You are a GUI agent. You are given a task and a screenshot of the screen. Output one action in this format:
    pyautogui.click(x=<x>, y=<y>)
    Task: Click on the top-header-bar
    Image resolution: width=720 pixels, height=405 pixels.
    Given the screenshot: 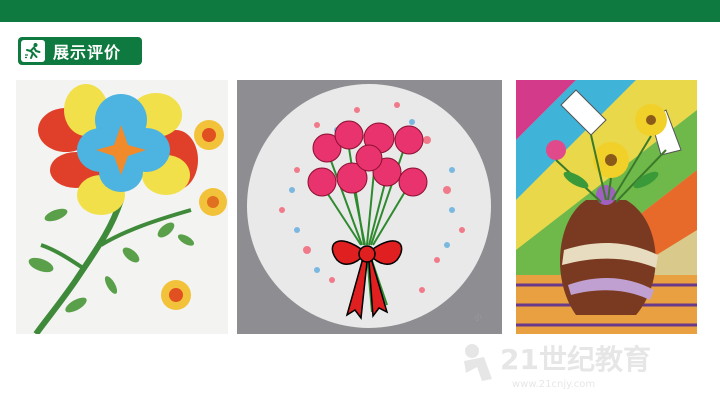 What is the action you would take?
    pyautogui.click(x=360, y=11)
    